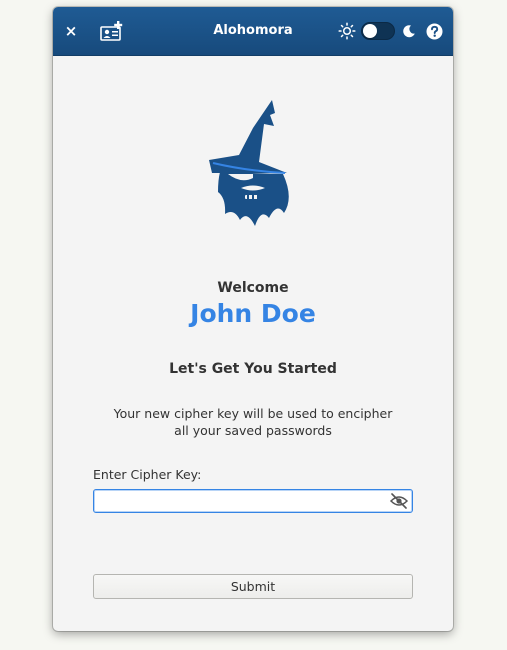 Image resolution: width=507 pixels, height=650 pixels. I want to click on help-button, so click(434, 31).